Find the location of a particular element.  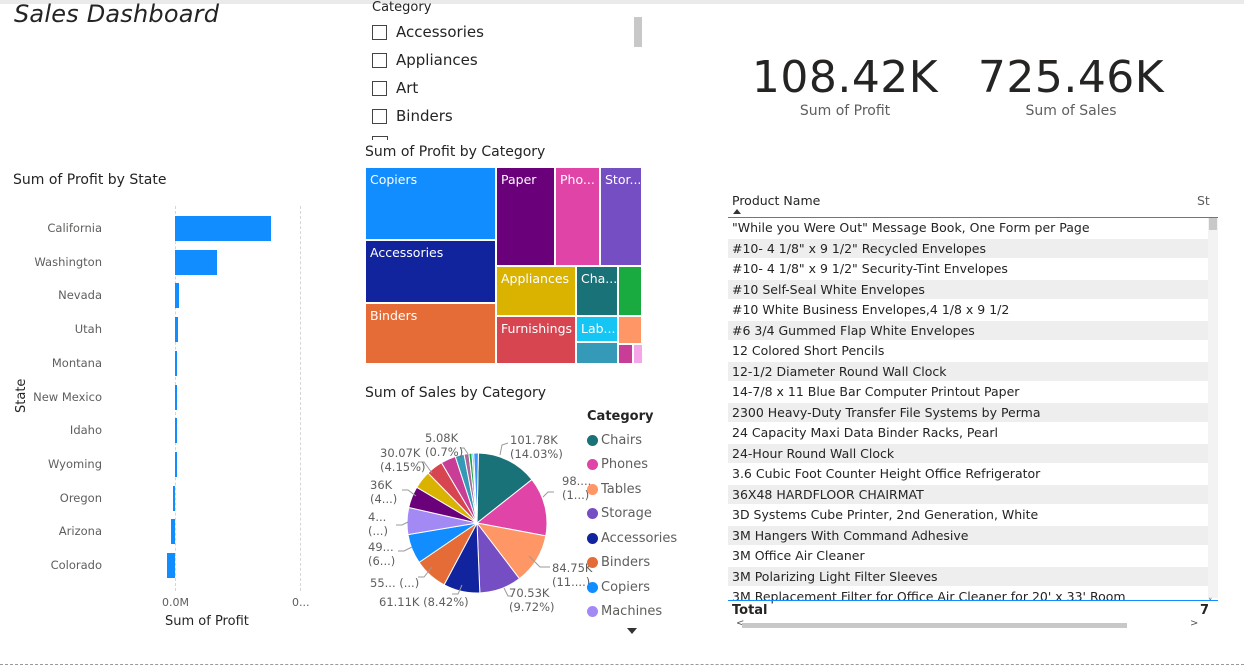

kpi-value: 108.42K is located at coordinates (845, 77).